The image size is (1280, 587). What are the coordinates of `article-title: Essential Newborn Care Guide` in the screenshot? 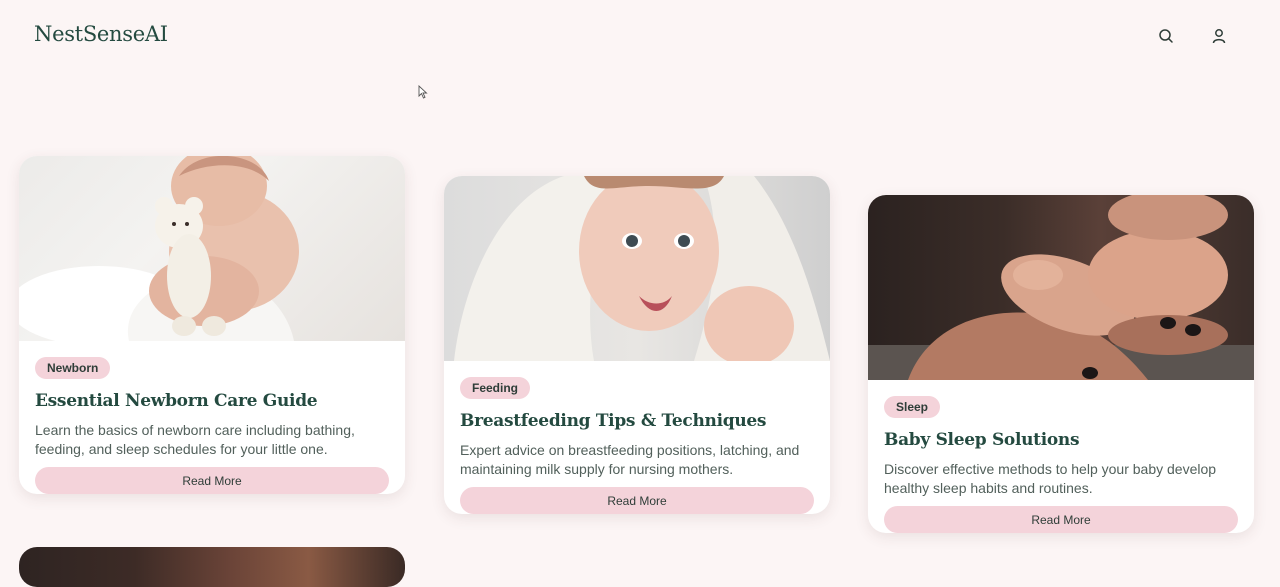 It's located at (212, 401).